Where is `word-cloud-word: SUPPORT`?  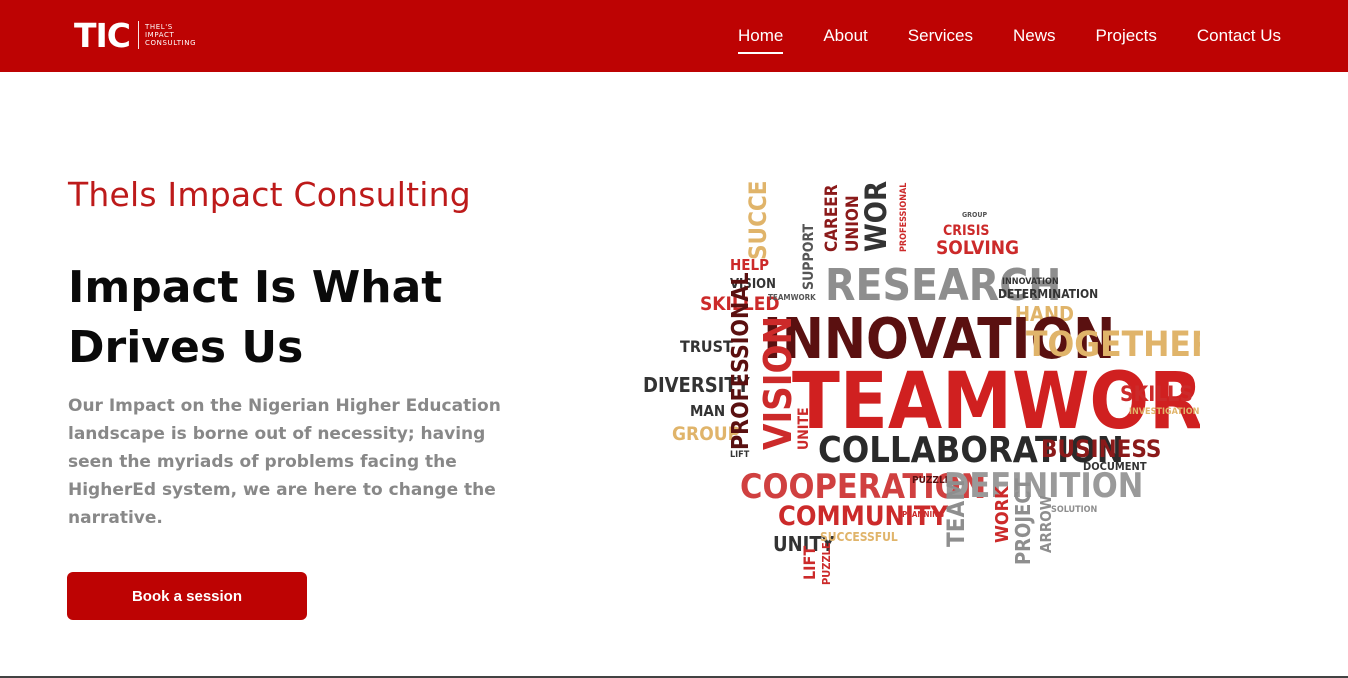 word-cloud-word: SUPPORT is located at coordinates (809, 256).